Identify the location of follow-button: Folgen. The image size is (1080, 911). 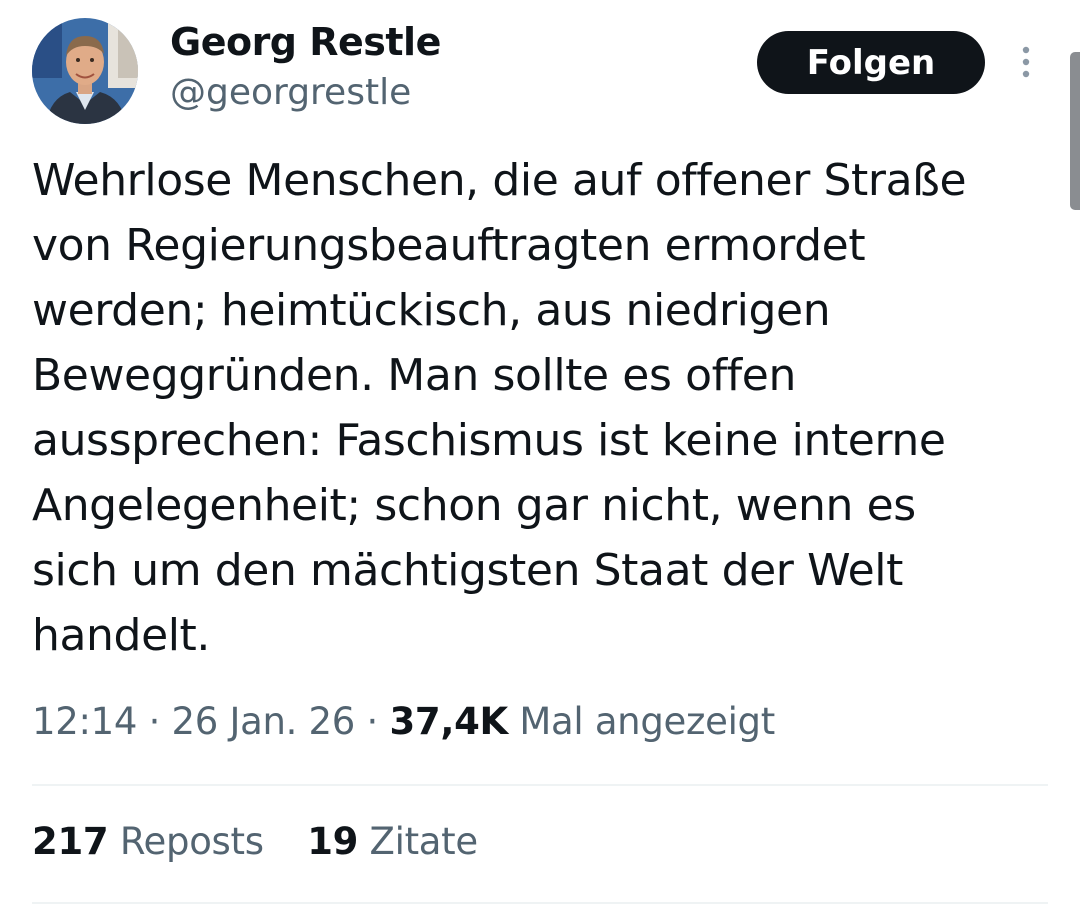
(871, 62).